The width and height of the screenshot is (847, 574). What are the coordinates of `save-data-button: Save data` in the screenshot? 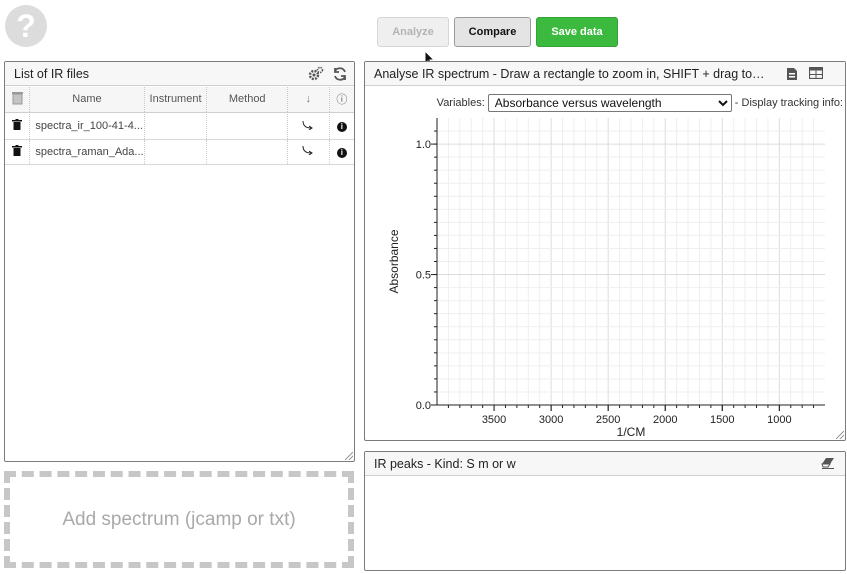 It's located at (577, 32).